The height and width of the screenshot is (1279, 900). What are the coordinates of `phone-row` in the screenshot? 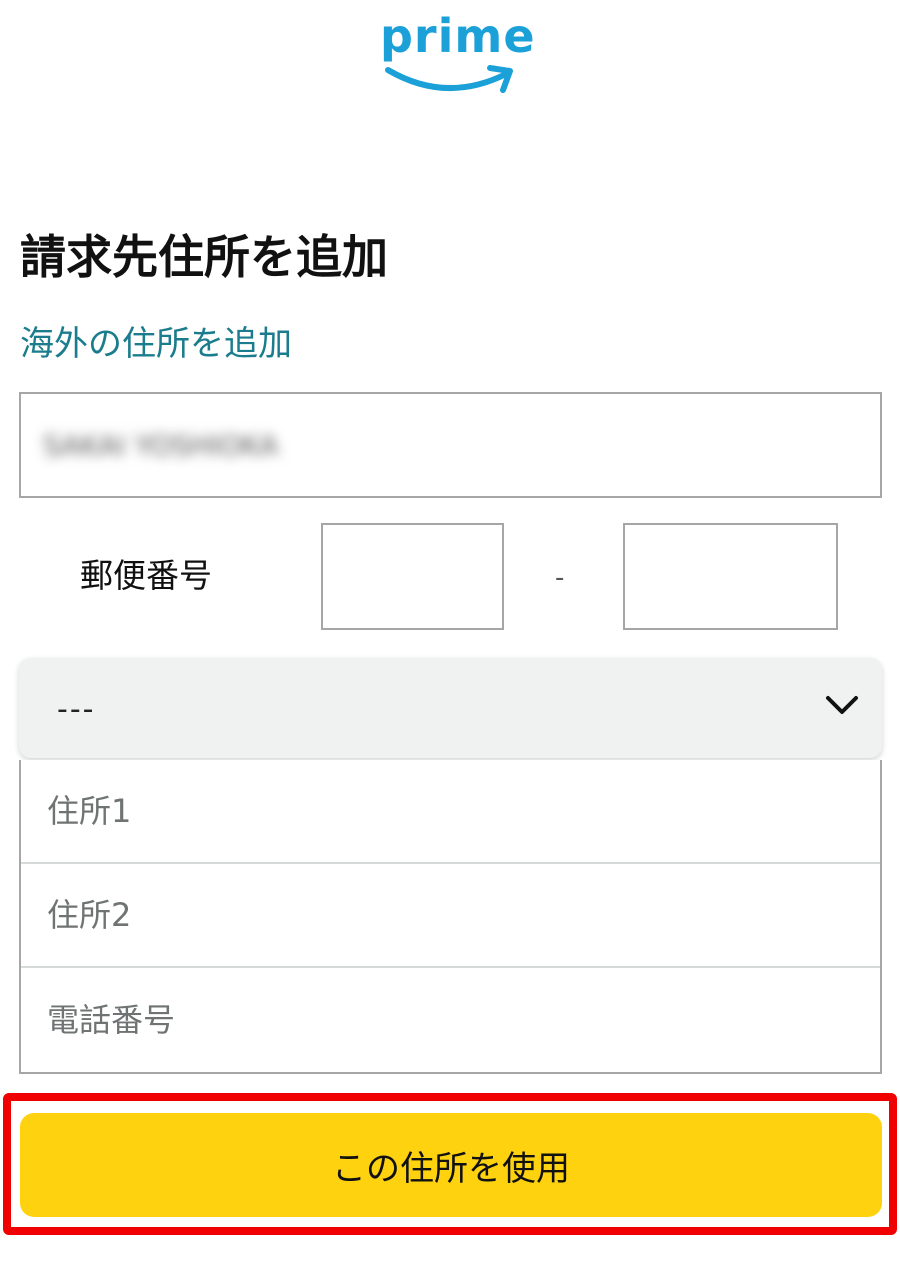 It's located at (450, 1020).